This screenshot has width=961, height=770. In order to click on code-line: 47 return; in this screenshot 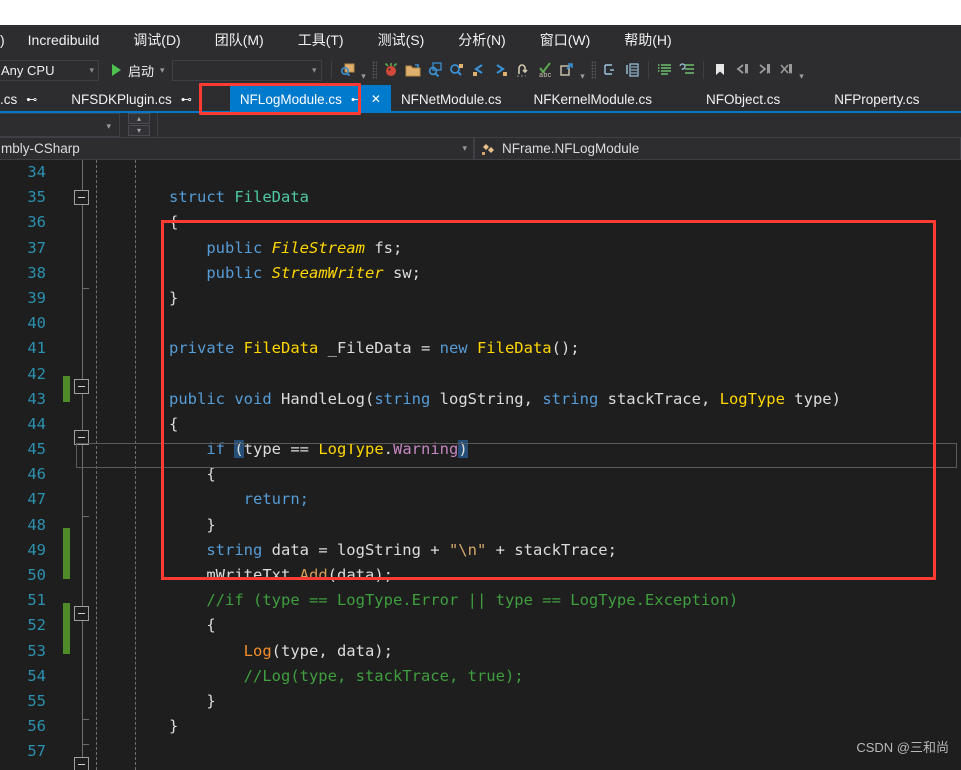, I will do `click(480, 499)`.